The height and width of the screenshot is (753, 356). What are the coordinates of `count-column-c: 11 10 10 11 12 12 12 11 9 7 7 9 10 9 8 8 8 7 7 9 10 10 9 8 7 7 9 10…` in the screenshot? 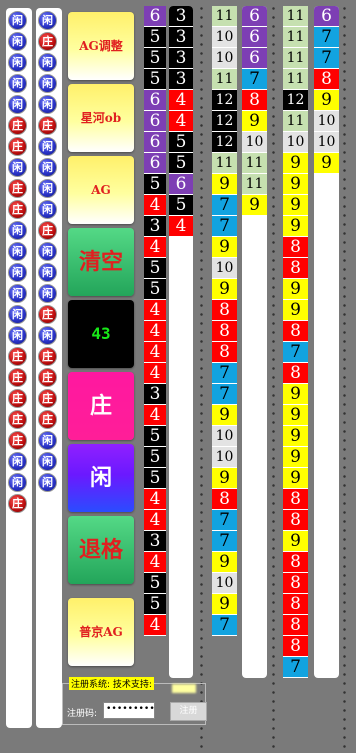 It's located at (224, 342).